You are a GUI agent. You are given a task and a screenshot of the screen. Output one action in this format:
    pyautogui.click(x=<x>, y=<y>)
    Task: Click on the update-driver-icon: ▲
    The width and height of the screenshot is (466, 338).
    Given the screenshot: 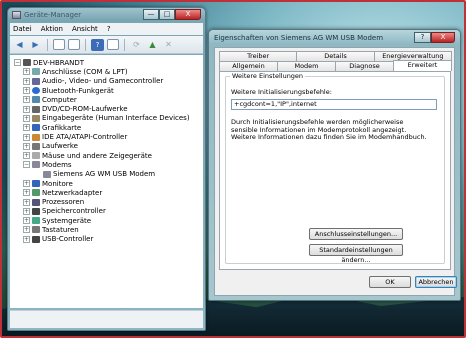 What is the action you would take?
    pyautogui.click(x=152, y=45)
    